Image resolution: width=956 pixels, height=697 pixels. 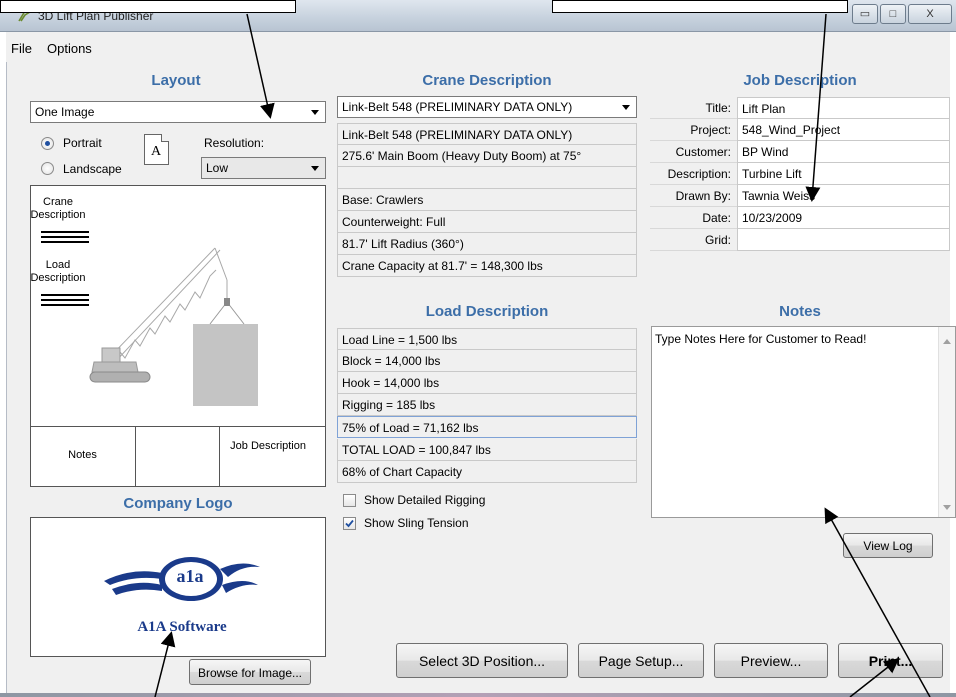 I want to click on crane-line: Base: Crawlers, so click(x=487, y=200).